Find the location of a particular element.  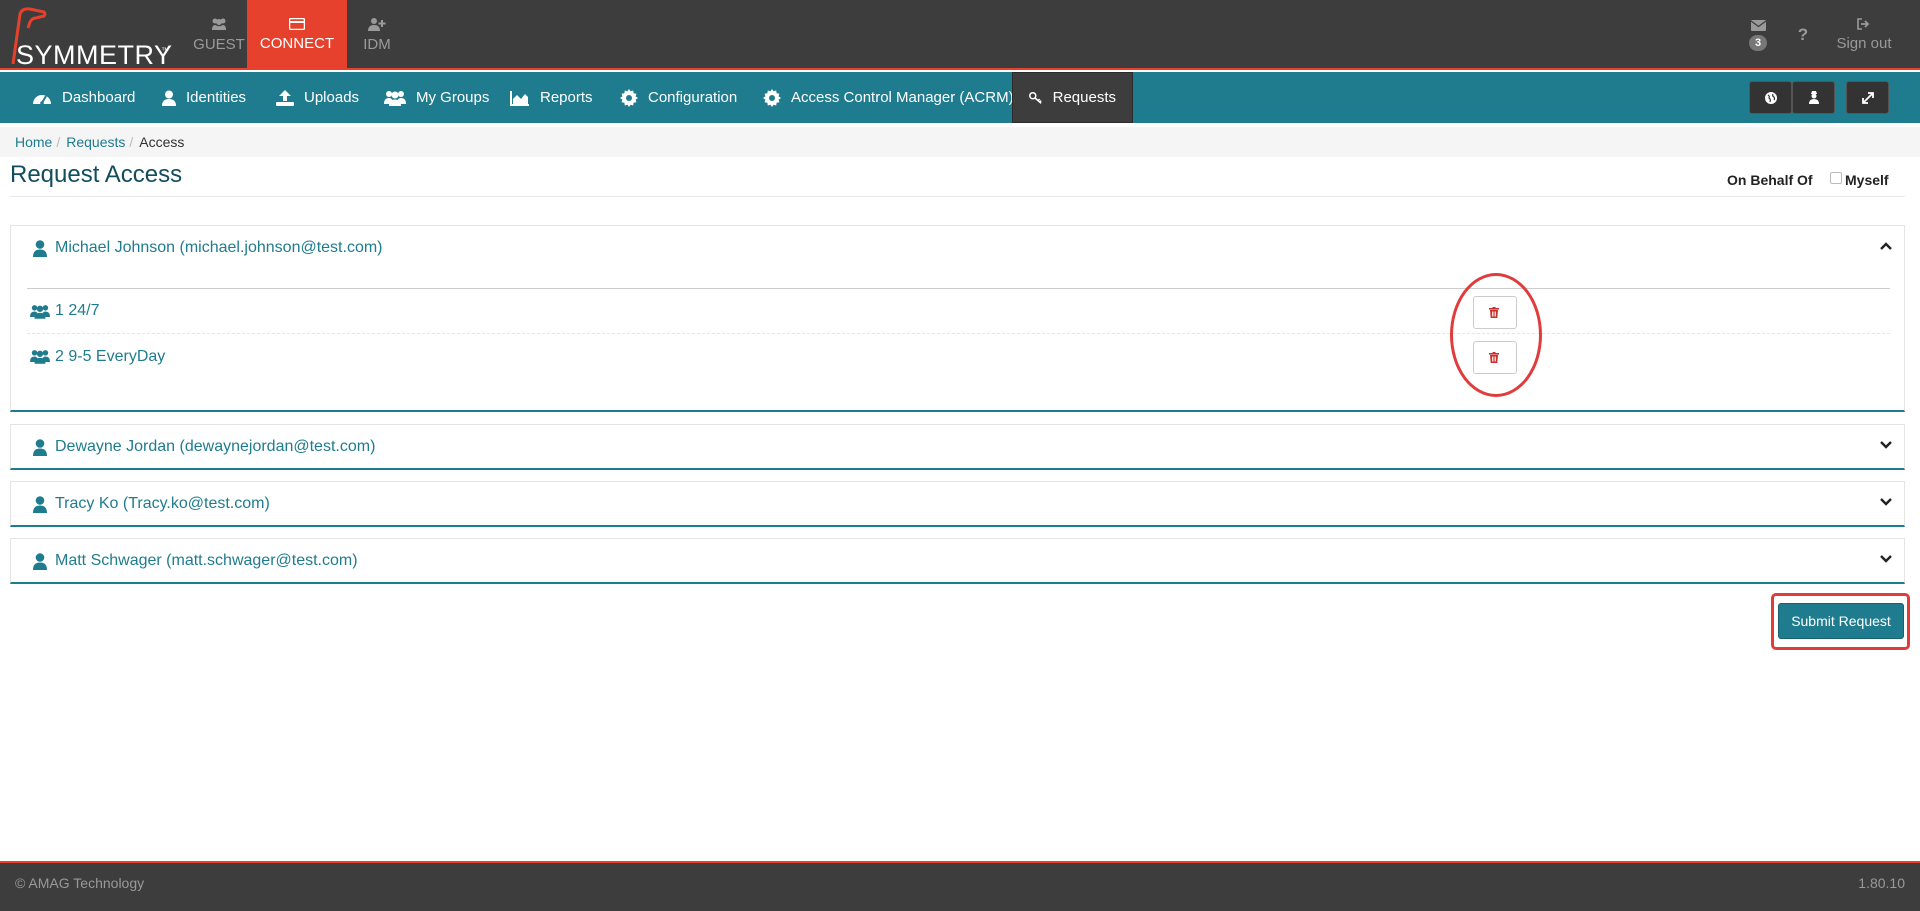

help-button: ? is located at coordinates (1803, 35).